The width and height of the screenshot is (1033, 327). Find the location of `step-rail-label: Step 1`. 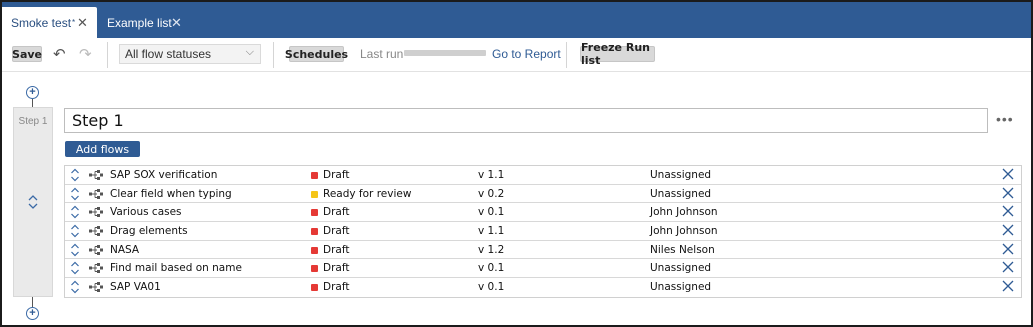

step-rail-label: Step 1 is located at coordinates (33, 121).